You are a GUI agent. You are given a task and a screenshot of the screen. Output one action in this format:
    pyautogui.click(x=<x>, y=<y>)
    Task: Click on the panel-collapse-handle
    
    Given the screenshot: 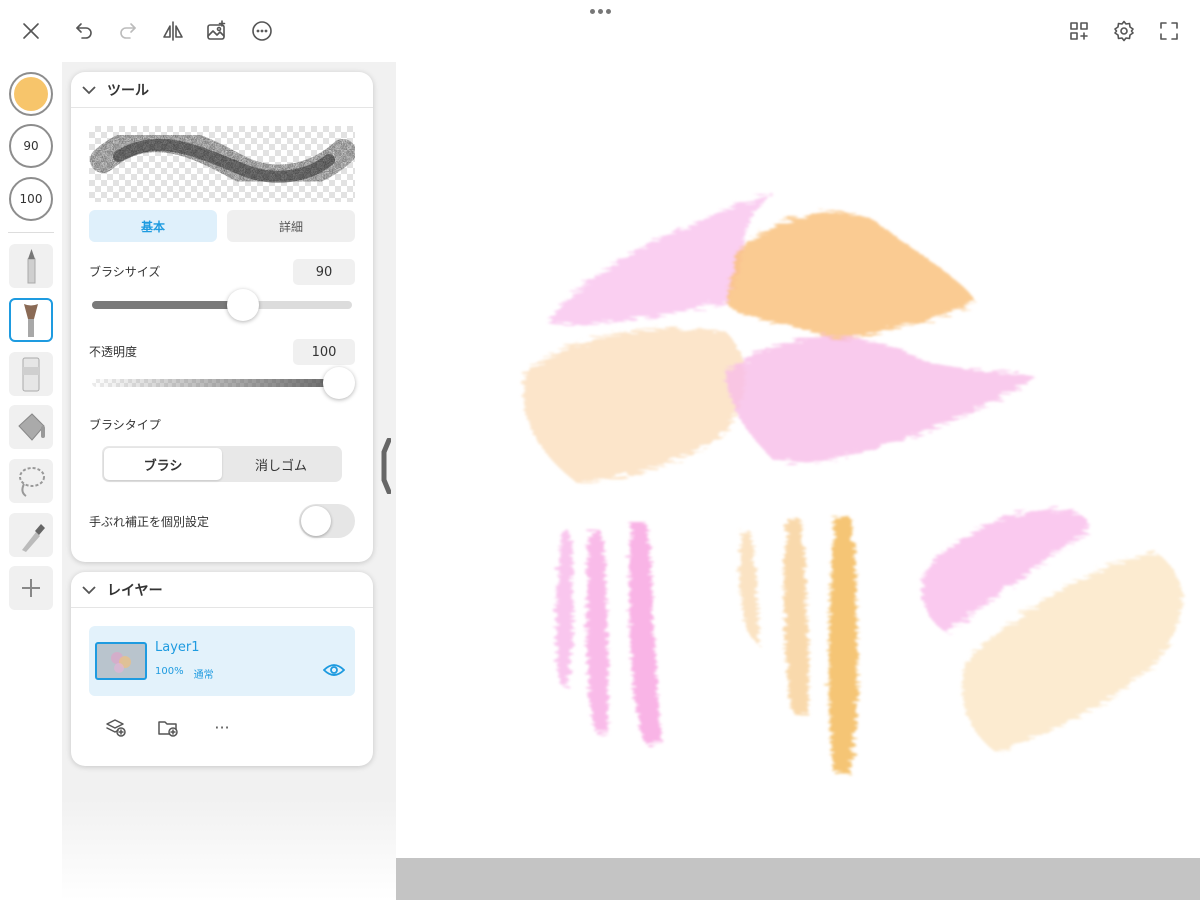 What is the action you would take?
    pyautogui.click(x=386, y=466)
    